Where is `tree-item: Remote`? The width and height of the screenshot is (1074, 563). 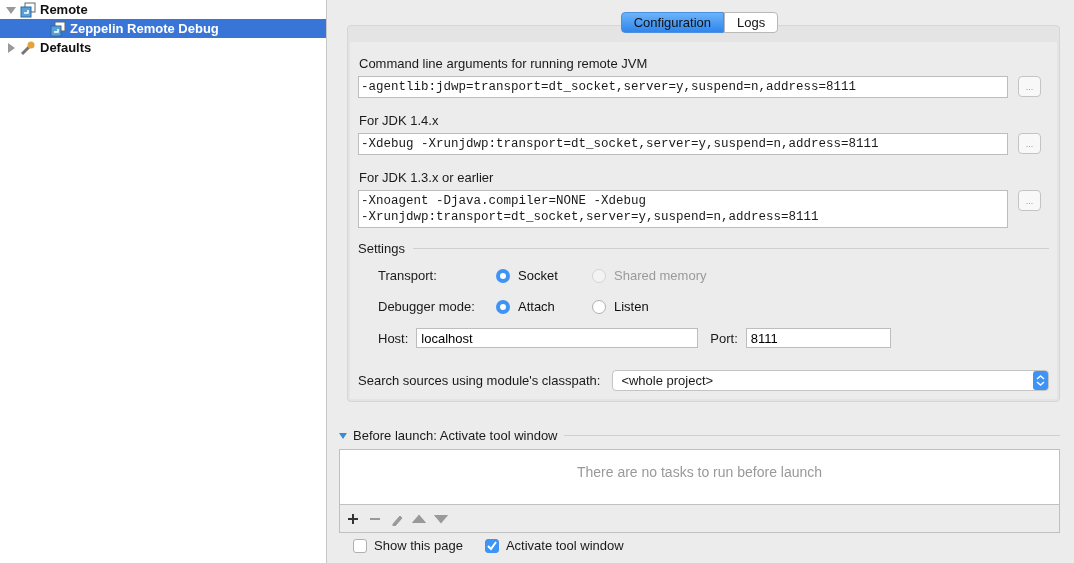 tree-item: Remote is located at coordinates (163, 9).